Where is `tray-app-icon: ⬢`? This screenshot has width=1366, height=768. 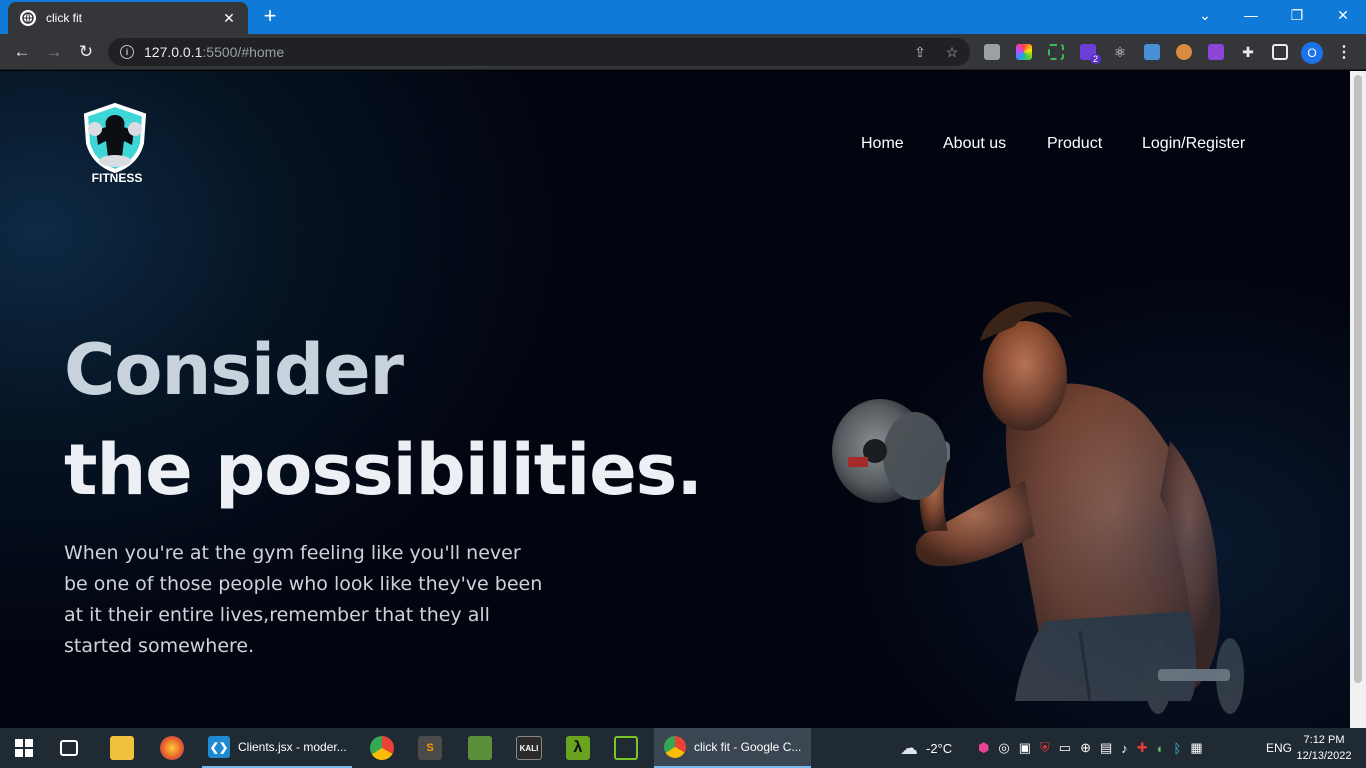 tray-app-icon: ⬢ is located at coordinates (983, 748).